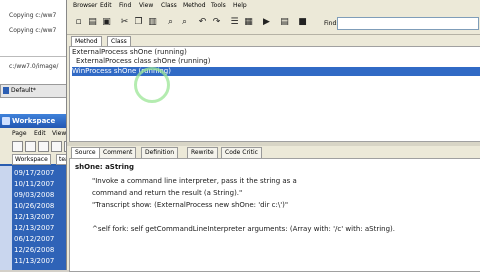 The width and height of the screenshot is (480, 272). What do you see at coordinates (34, 239) in the screenshot?
I see `list-item: 06/12/2007` at bounding box center [34, 239].